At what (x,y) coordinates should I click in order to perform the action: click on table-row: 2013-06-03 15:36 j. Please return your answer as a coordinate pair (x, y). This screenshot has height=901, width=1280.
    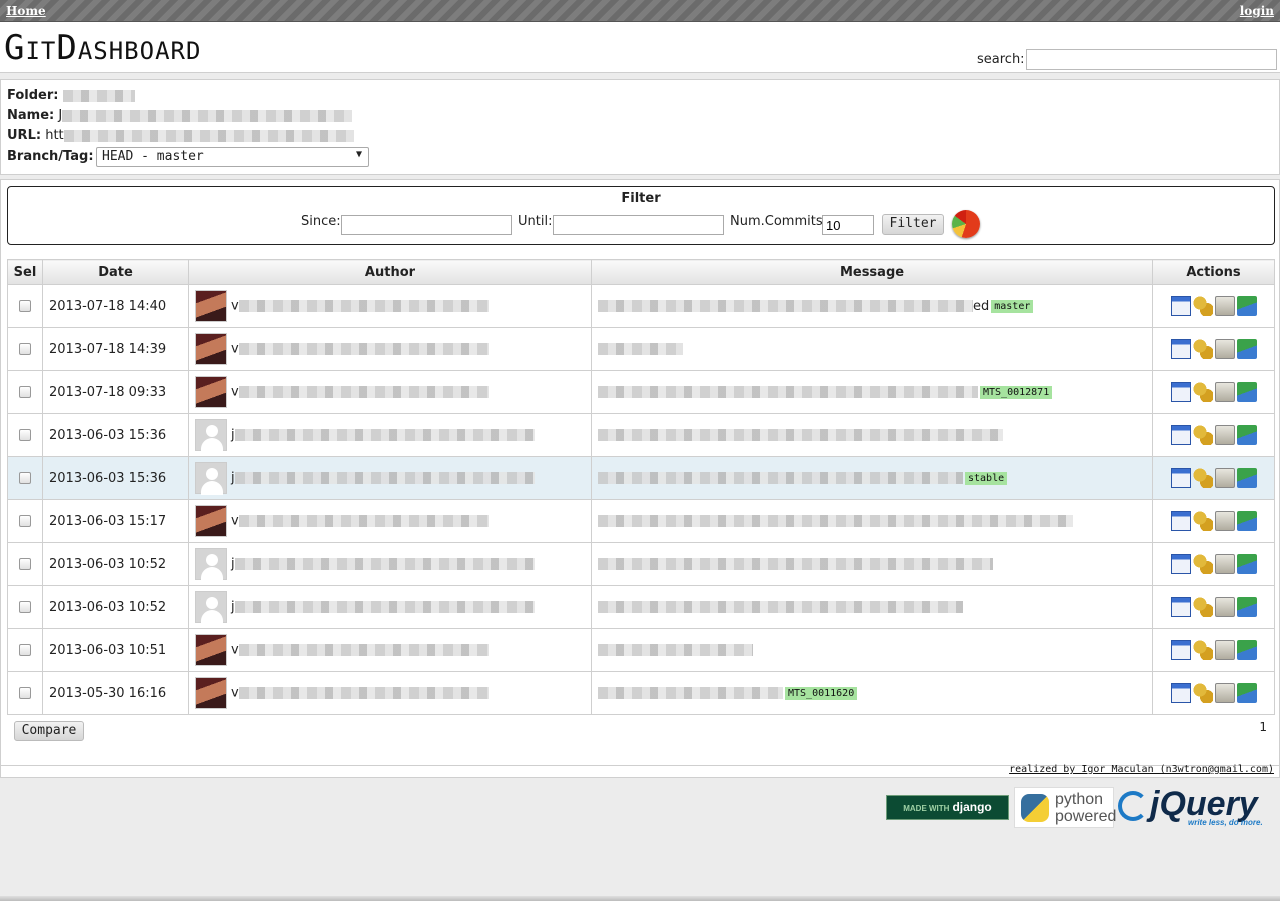
    Looking at the image, I should click on (641, 435).